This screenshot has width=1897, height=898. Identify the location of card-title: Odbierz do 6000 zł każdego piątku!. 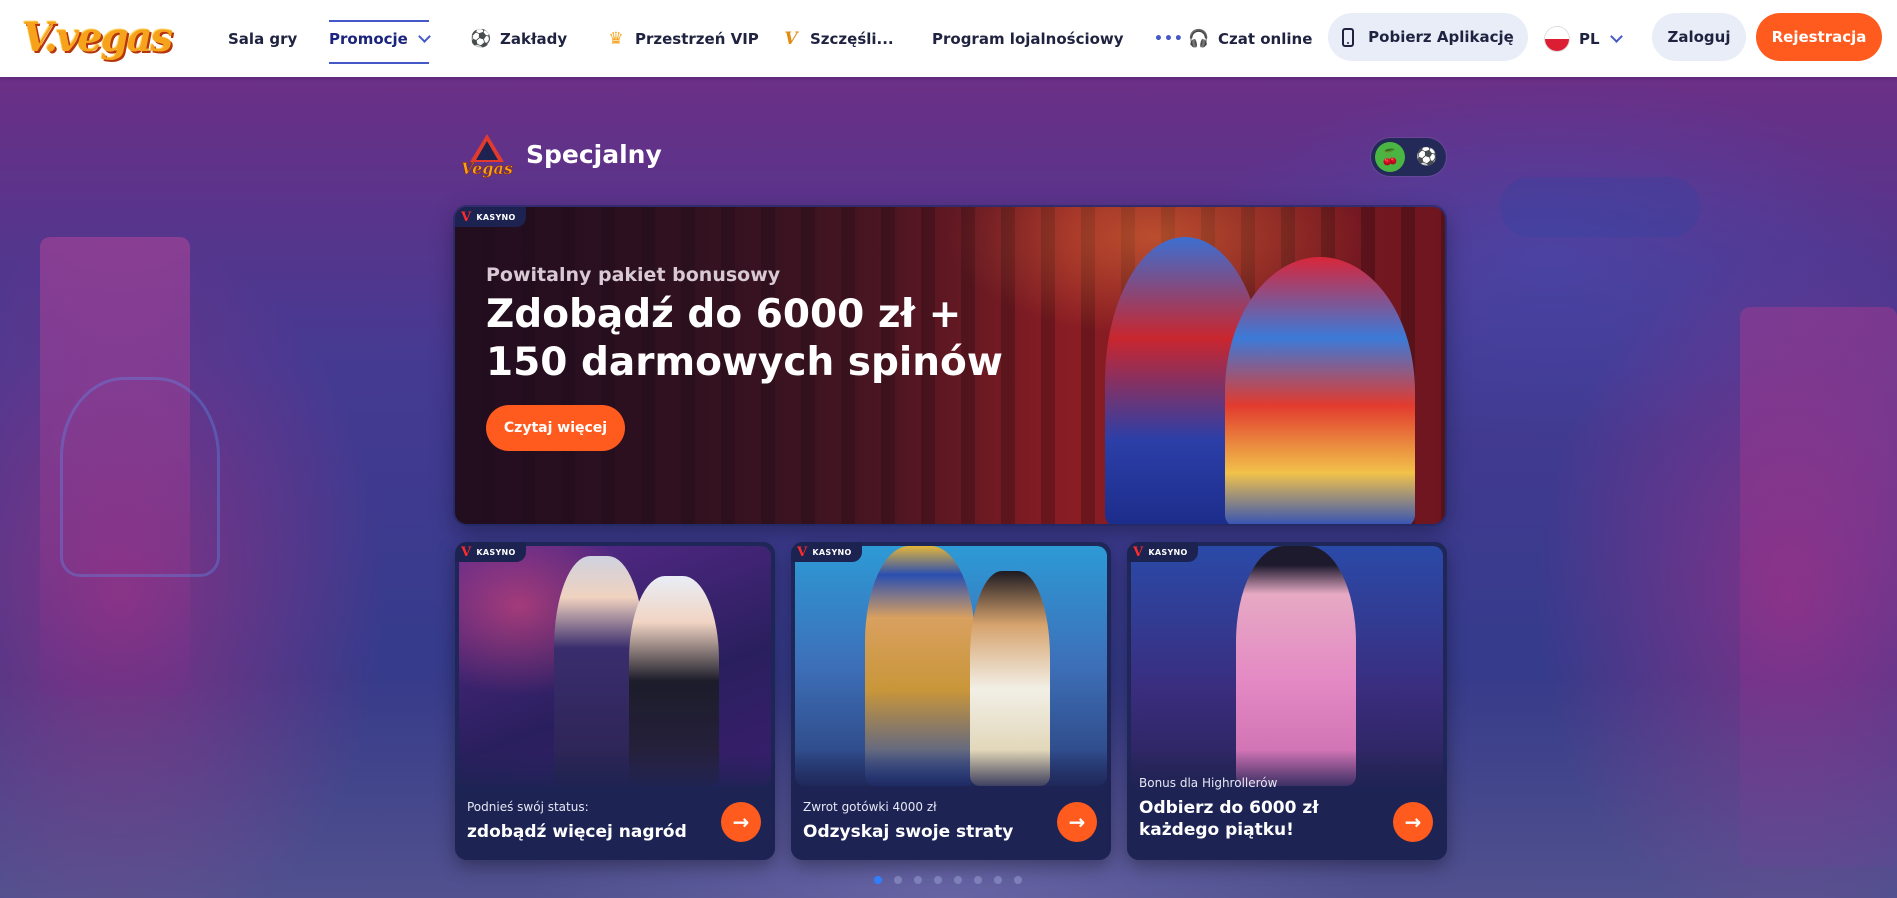
(1229, 819).